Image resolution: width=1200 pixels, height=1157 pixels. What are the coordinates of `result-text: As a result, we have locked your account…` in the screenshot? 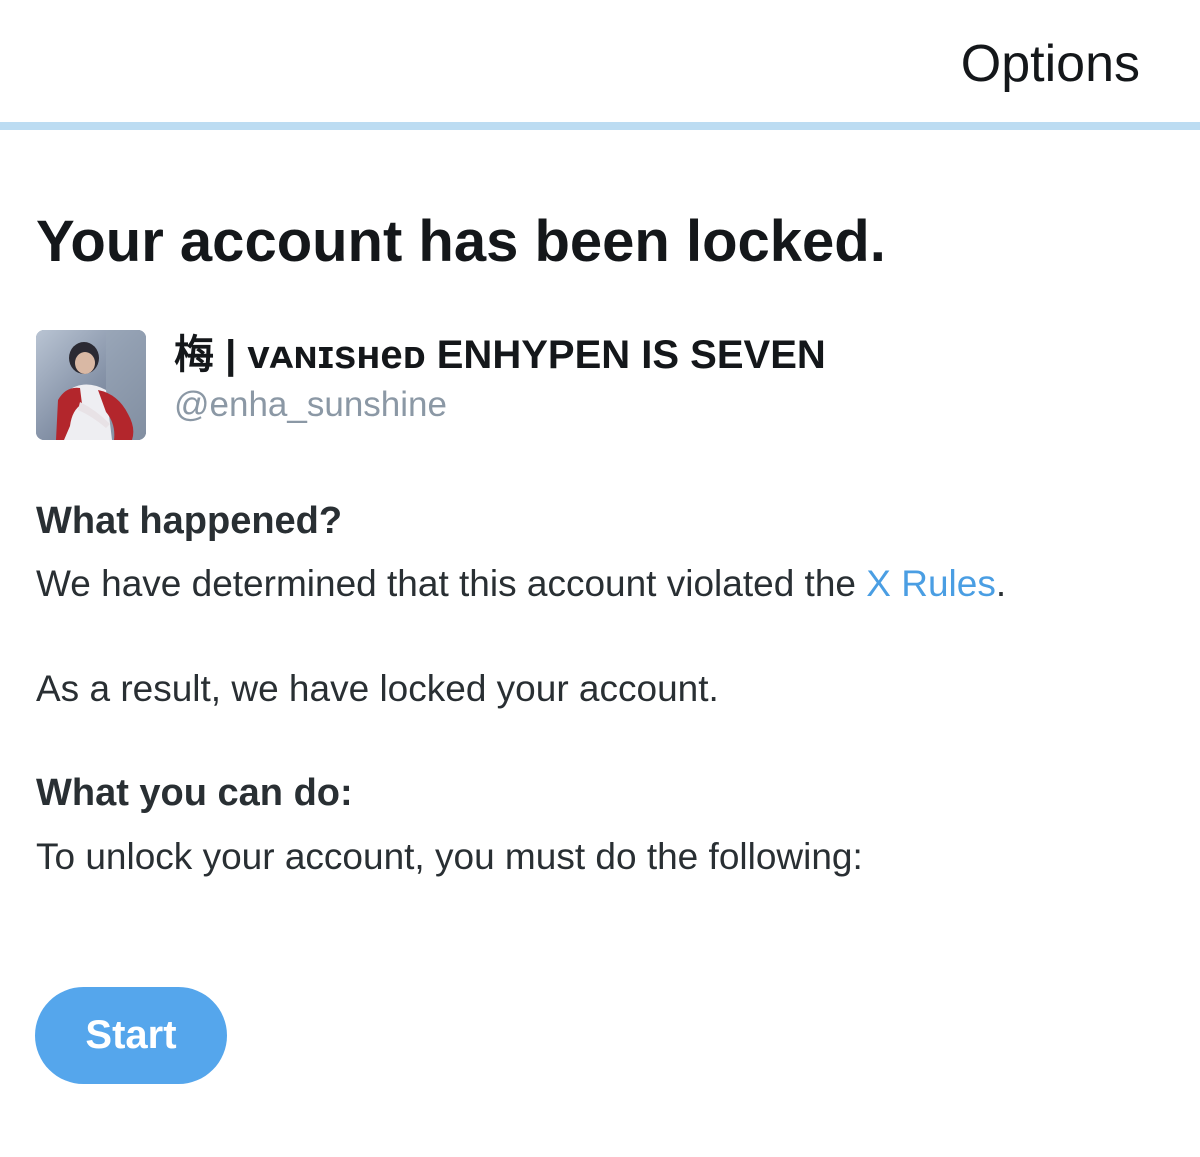 It's located at (377, 688).